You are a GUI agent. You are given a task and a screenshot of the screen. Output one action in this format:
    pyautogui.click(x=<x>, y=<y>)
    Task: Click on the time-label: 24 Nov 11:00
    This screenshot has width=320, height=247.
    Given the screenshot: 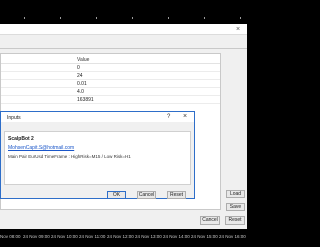 What is the action you would take?
    pyautogui.click(x=92, y=236)
    